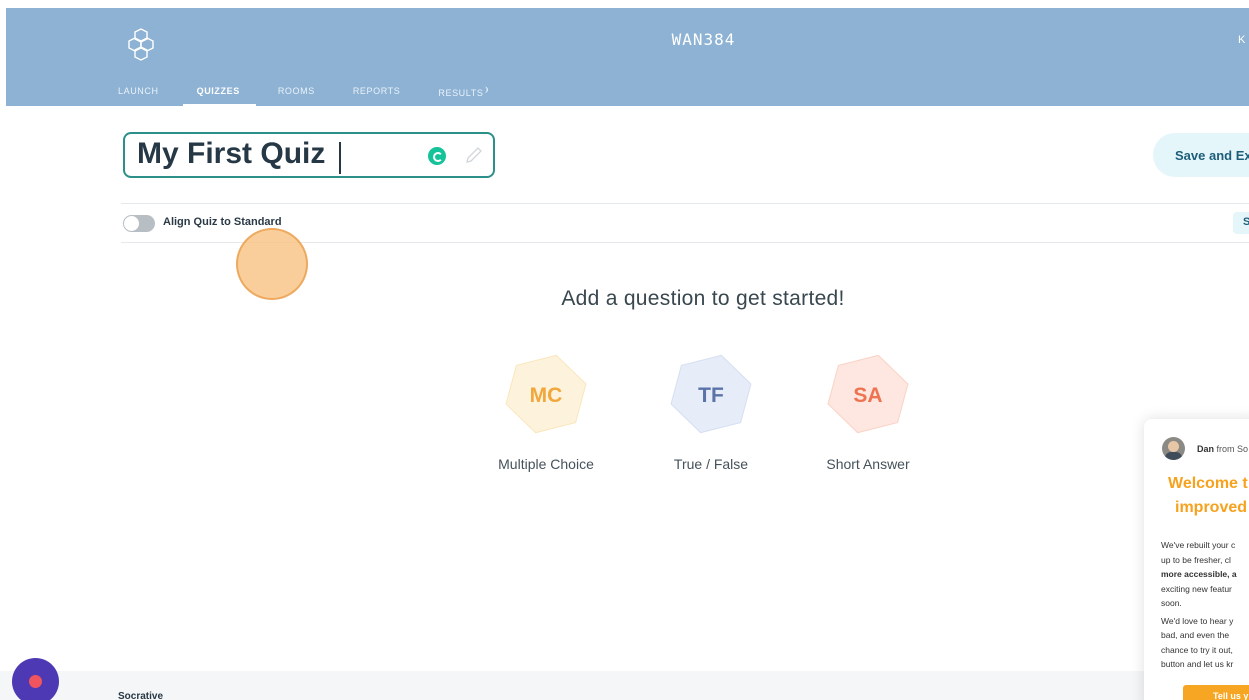 The height and width of the screenshot is (700, 1249). What do you see at coordinates (1241, 223) in the screenshot?
I see `standard-button: S` at bounding box center [1241, 223].